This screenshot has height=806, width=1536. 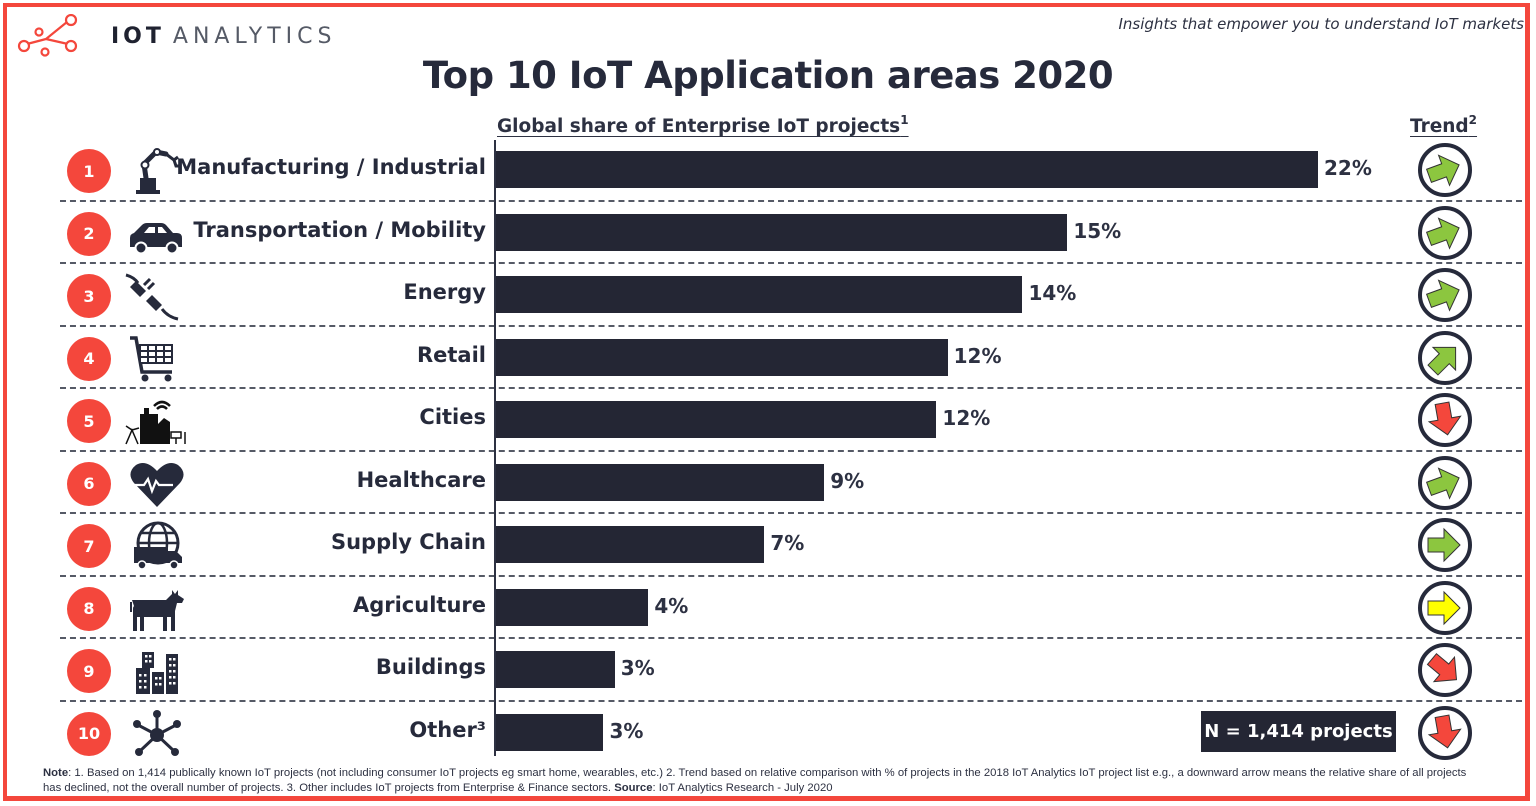 I want to click on category-label: Buildings, so click(x=430, y=667).